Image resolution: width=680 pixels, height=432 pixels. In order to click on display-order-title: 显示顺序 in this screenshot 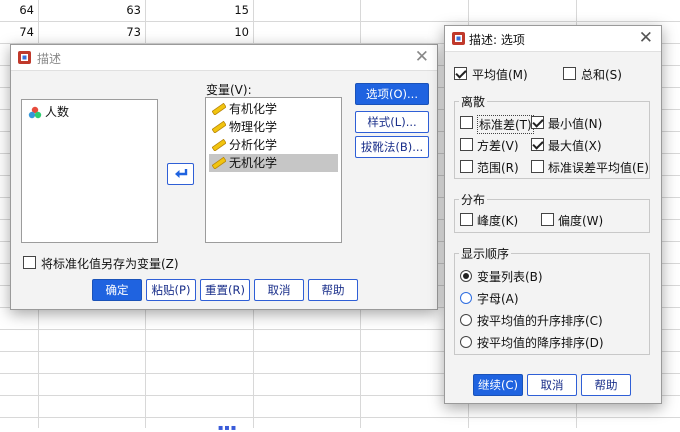, I will do `click(485, 253)`.